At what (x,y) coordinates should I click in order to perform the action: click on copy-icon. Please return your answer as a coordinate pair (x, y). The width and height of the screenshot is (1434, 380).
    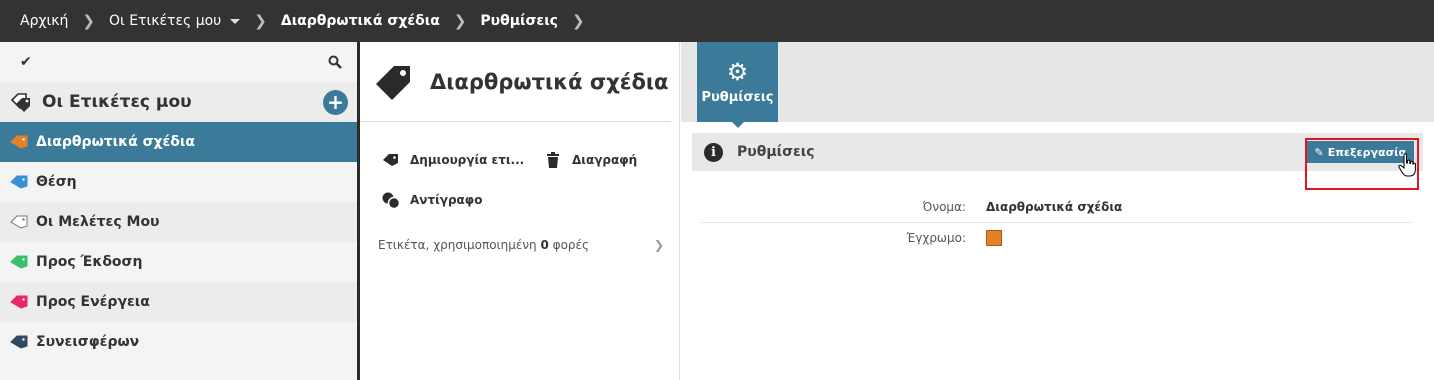
    Looking at the image, I should click on (391, 200).